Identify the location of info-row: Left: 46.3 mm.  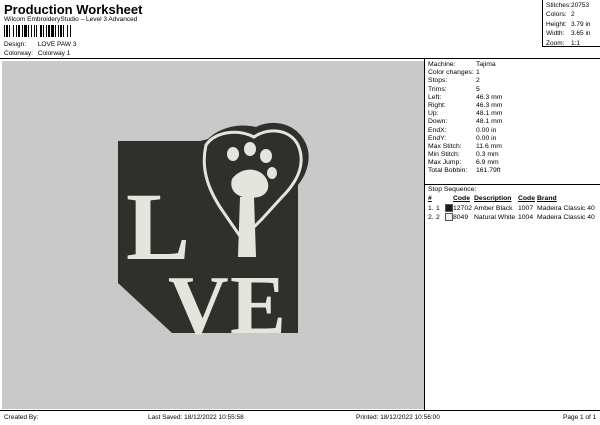
(514, 98).